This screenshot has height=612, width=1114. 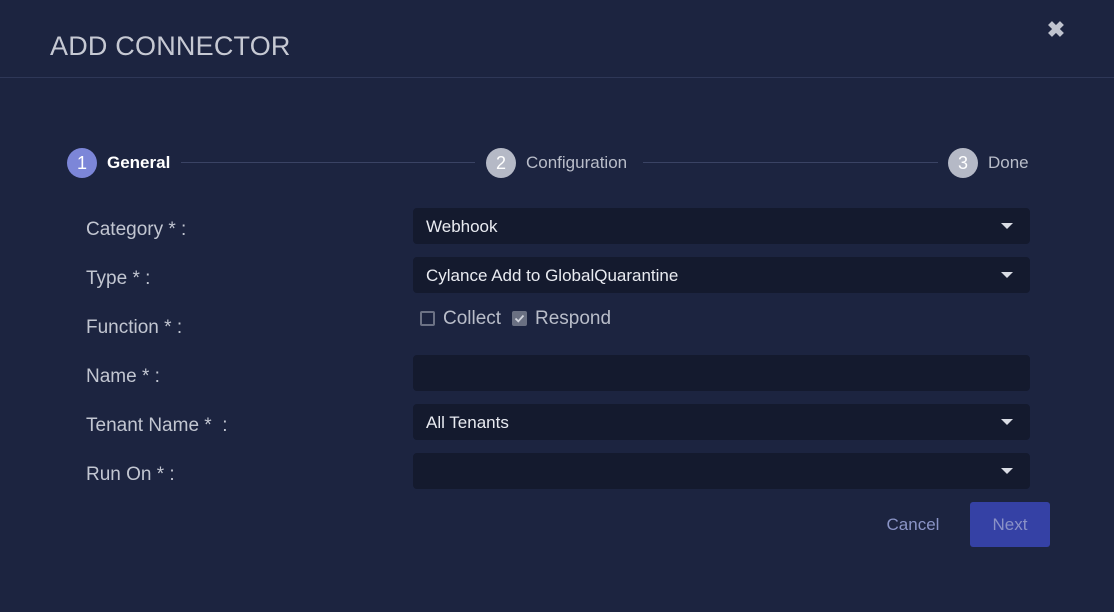 I want to click on tenant-select: All Tenants, so click(x=721, y=422).